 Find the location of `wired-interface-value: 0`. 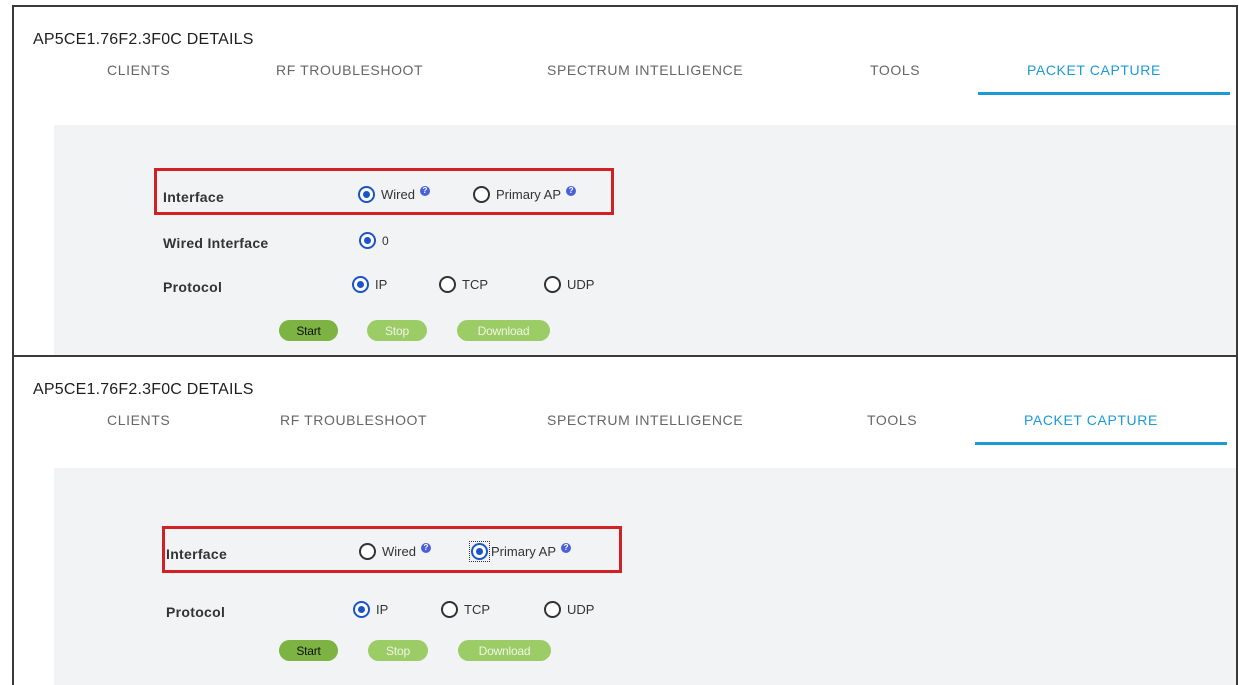

wired-interface-value: 0 is located at coordinates (385, 240).